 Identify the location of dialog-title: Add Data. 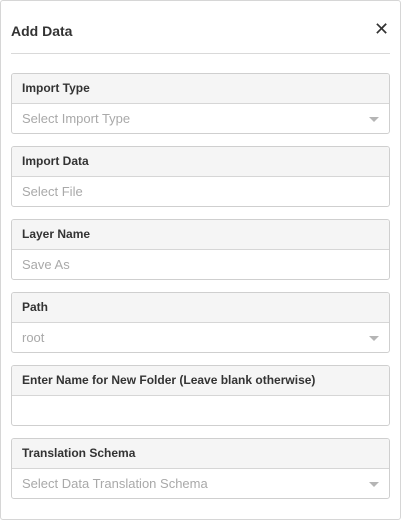
(42, 31).